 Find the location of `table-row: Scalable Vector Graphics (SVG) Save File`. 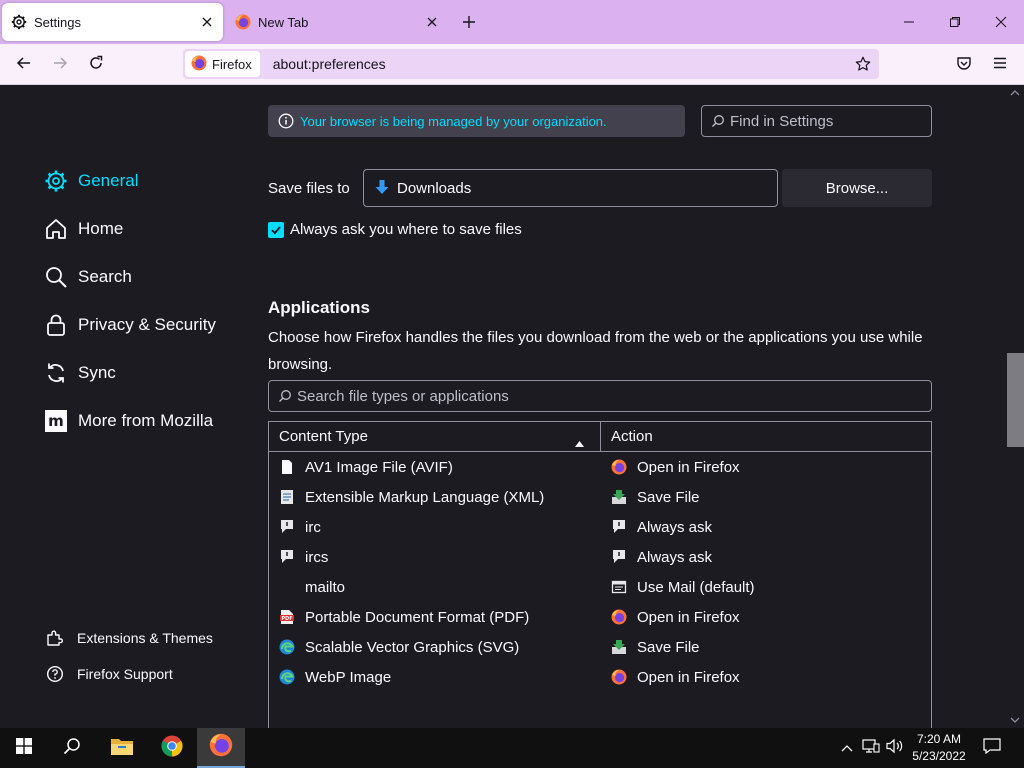

table-row: Scalable Vector Graphics (SVG) Save File is located at coordinates (600, 647).